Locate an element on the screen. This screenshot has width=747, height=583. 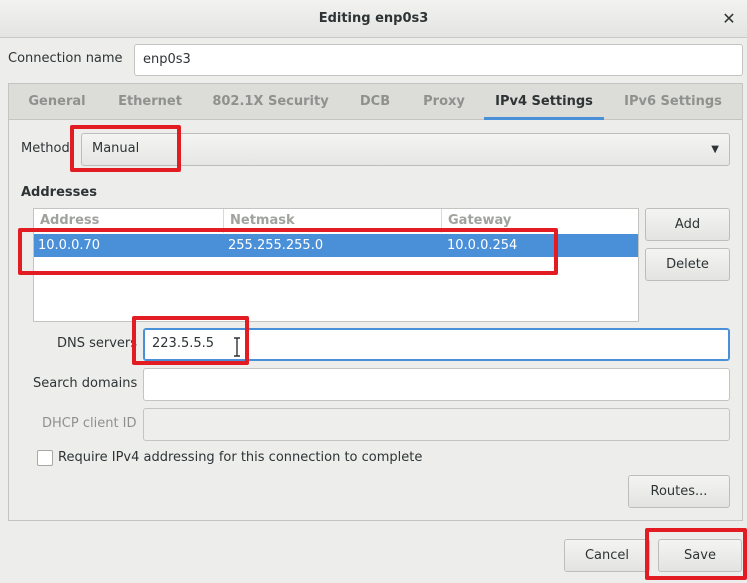
tab-proxy: Proxy is located at coordinates (444, 102).